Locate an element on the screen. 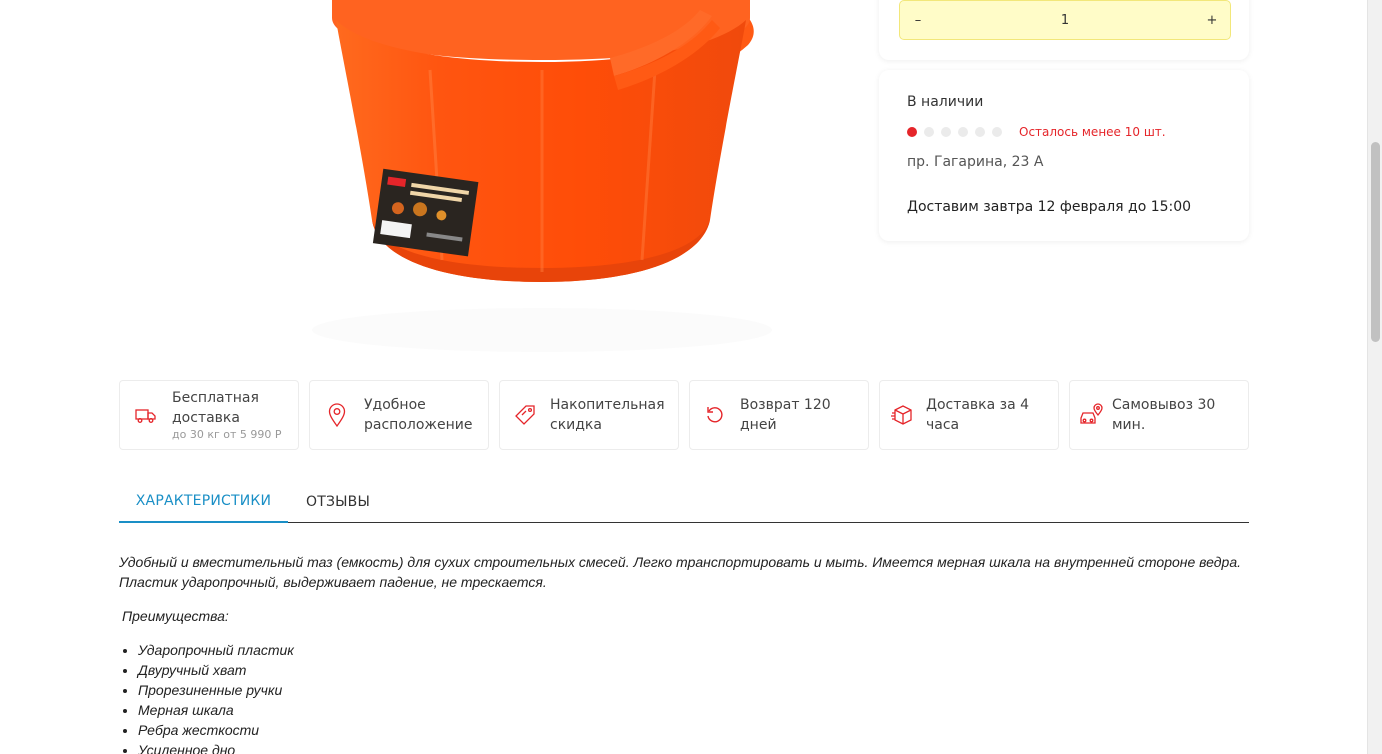 Image resolution: width=1382 pixels, height=754 pixels. list-item: Прорезиненные ручки is located at coordinates (696, 690).